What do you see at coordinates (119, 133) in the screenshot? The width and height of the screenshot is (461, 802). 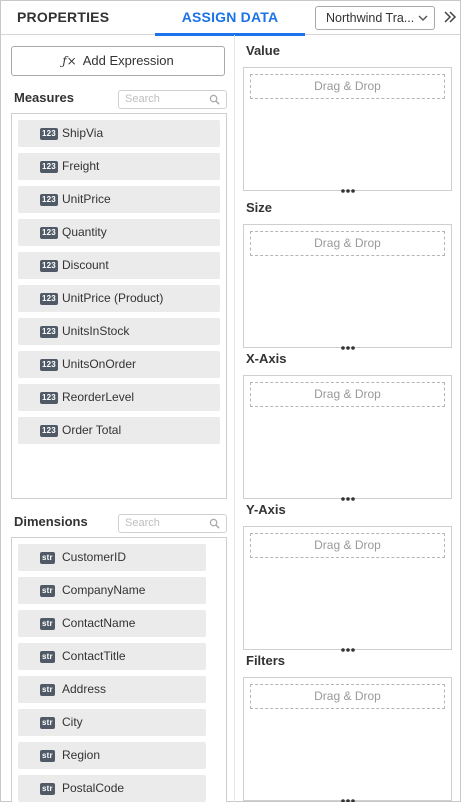 I see `measures-field-item: 123 ShipVia` at bounding box center [119, 133].